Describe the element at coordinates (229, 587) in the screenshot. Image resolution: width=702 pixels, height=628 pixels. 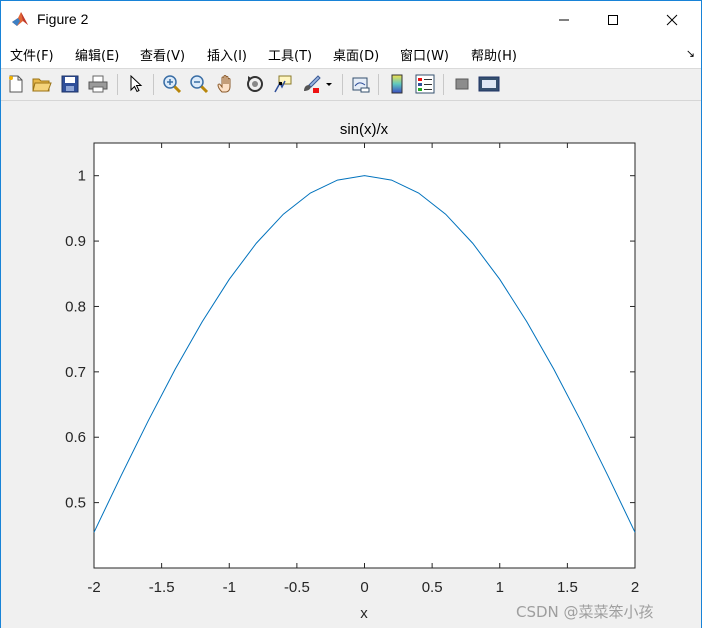
I see `x-tick-label: -1` at that location.